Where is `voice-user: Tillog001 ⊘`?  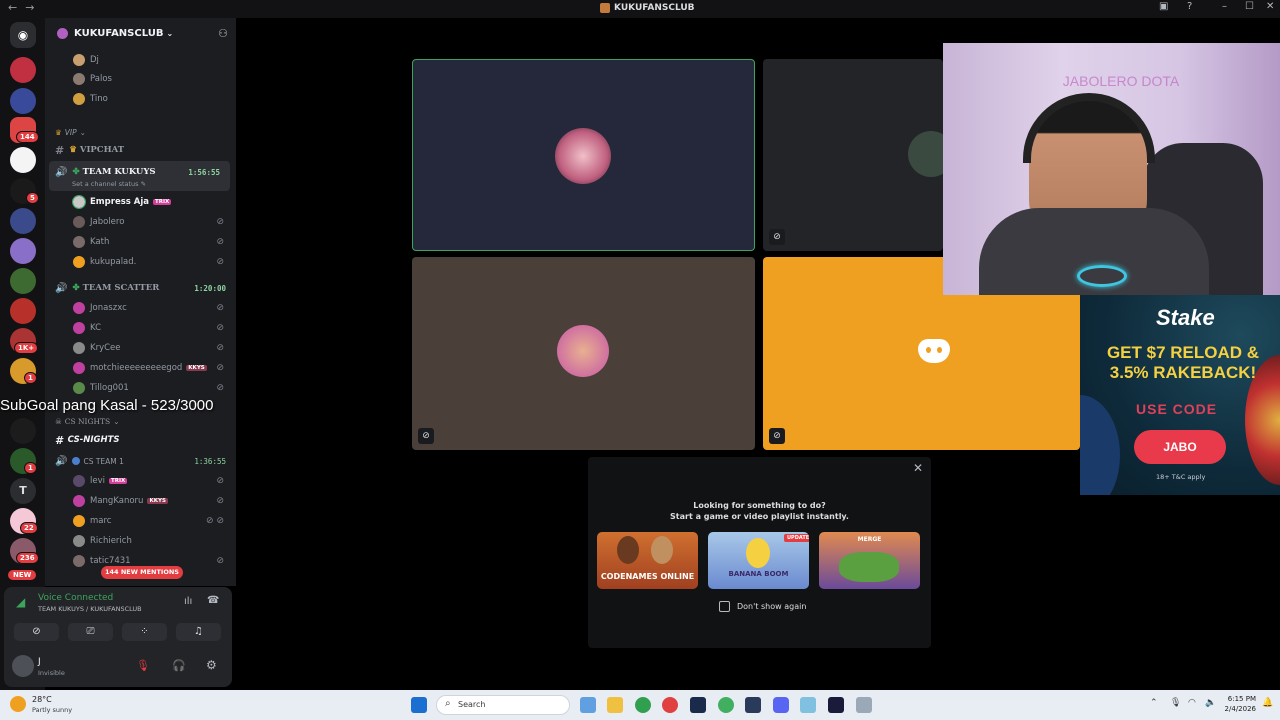
voice-user: Tillog001 ⊘ is located at coordinates (140, 388).